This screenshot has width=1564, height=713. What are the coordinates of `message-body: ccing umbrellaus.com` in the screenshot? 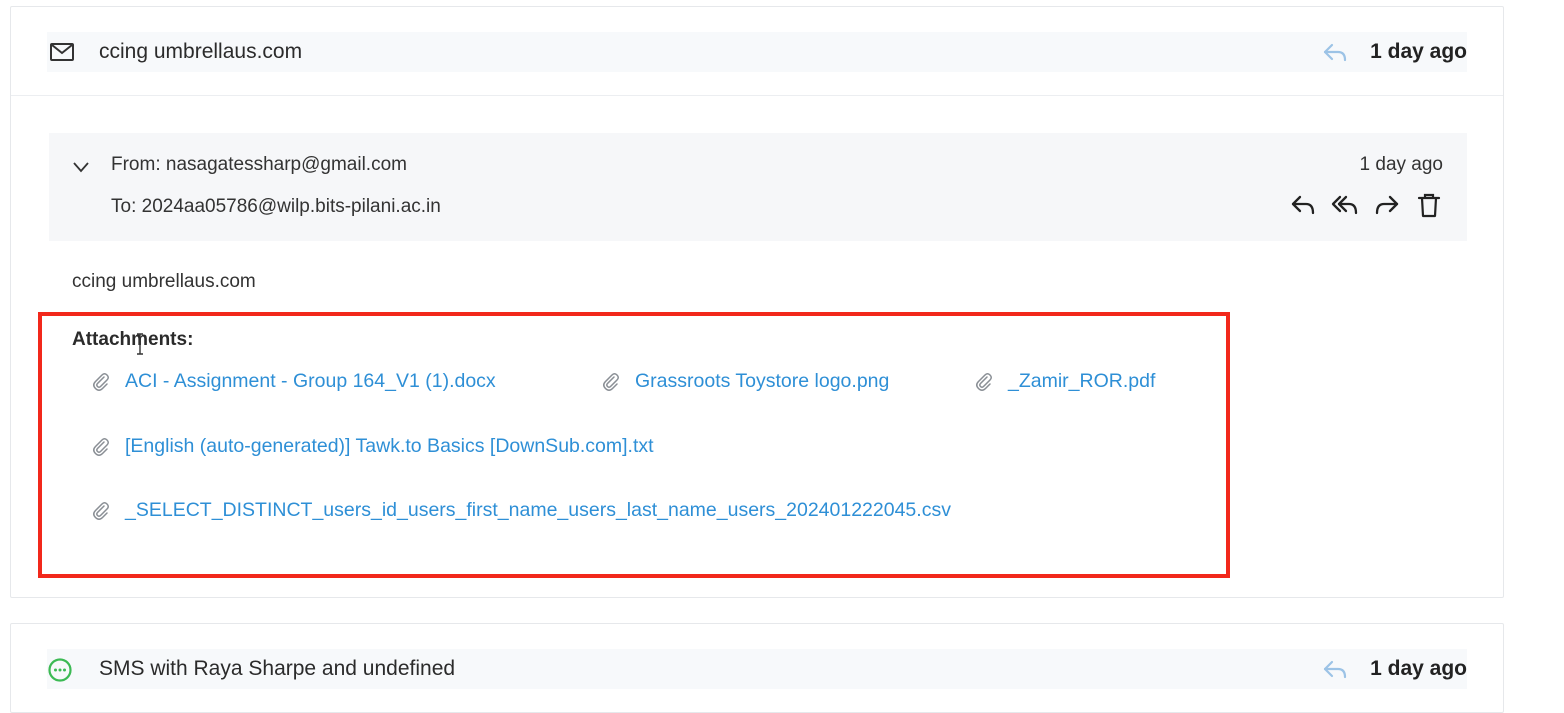 It's located at (164, 281).